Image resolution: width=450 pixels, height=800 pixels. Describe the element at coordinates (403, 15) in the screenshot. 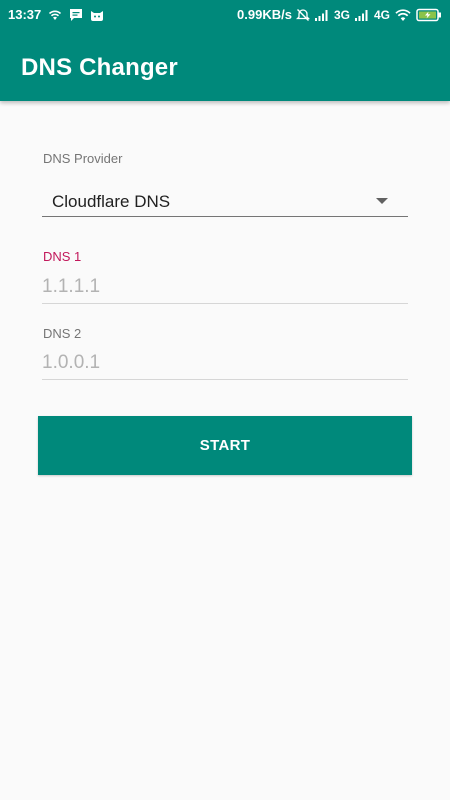

I see `wifi-icon` at that location.